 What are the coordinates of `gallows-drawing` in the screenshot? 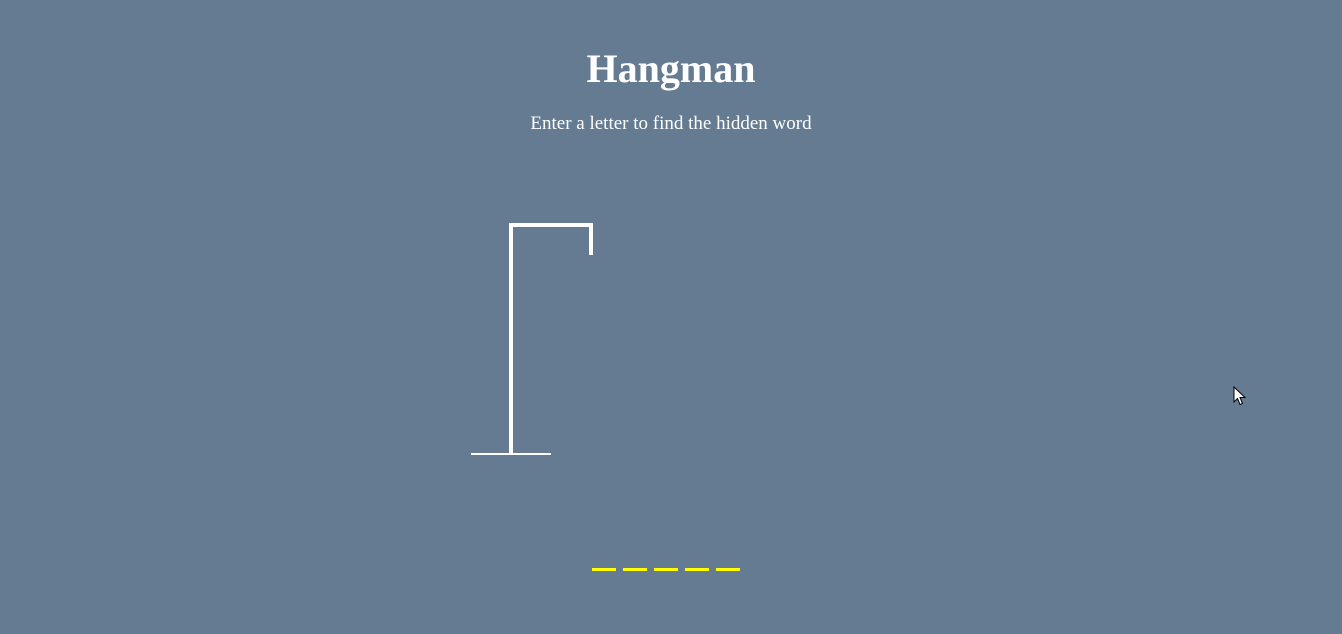 It's located at (532, 339).